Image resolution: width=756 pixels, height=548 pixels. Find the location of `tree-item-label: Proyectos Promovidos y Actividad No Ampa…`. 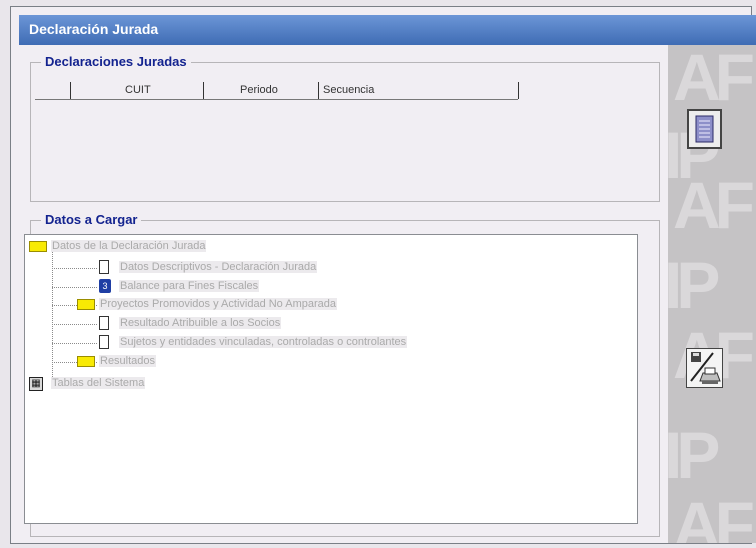

tree-item-label: Proyectos Promovidos y Actividad No Ampa… is located at coordinates (218, 304).